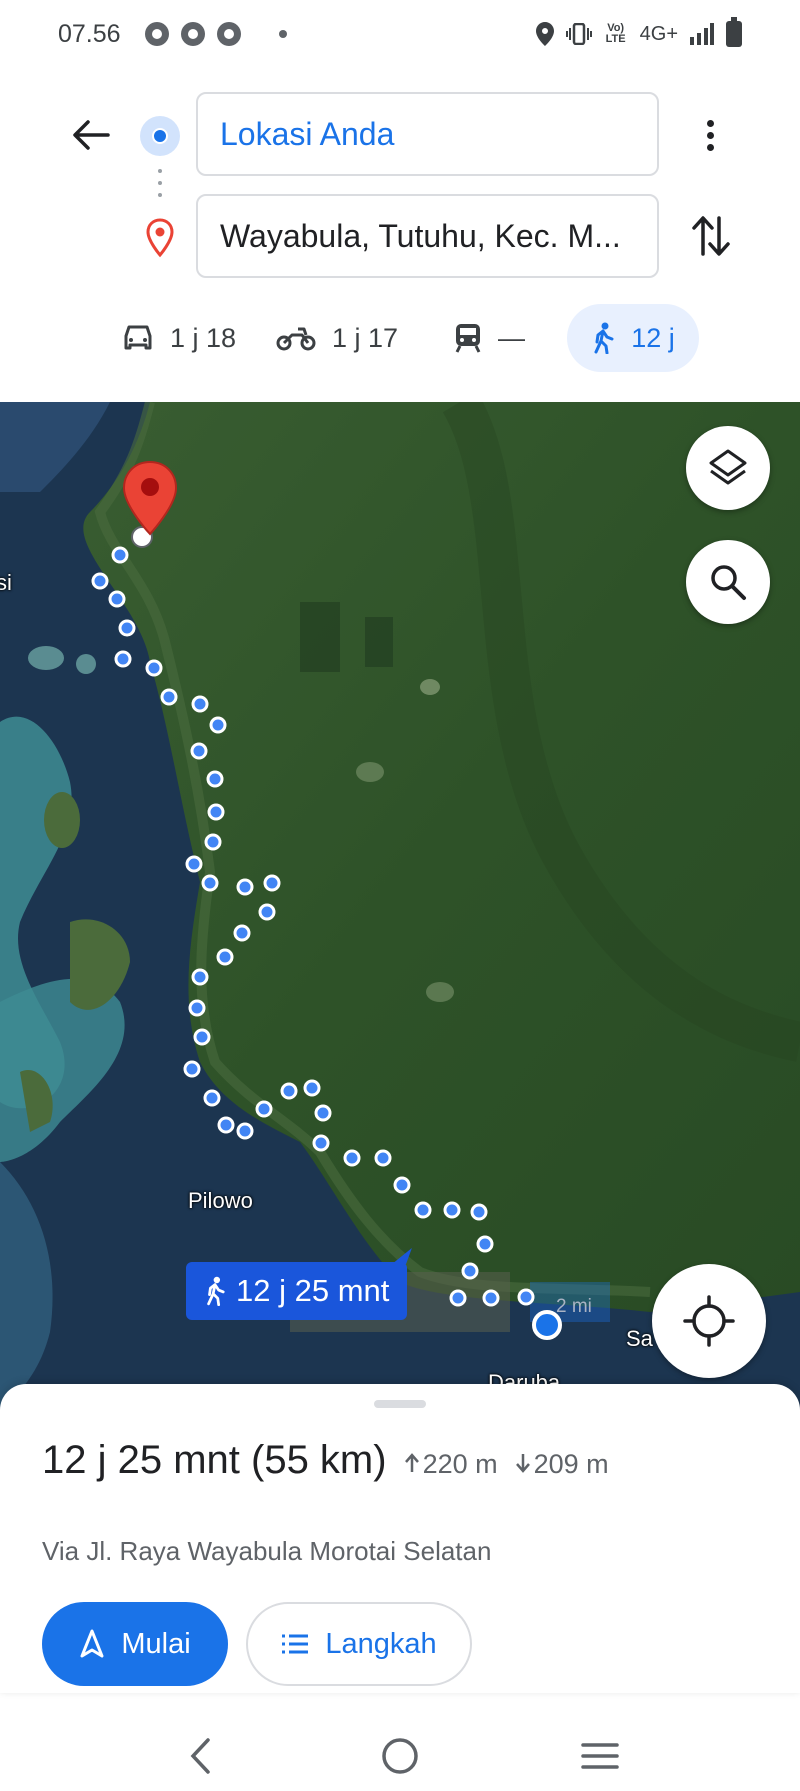 This screenshot has width=800, height=1791. I want to click on battery-icon, so click(734, 32).